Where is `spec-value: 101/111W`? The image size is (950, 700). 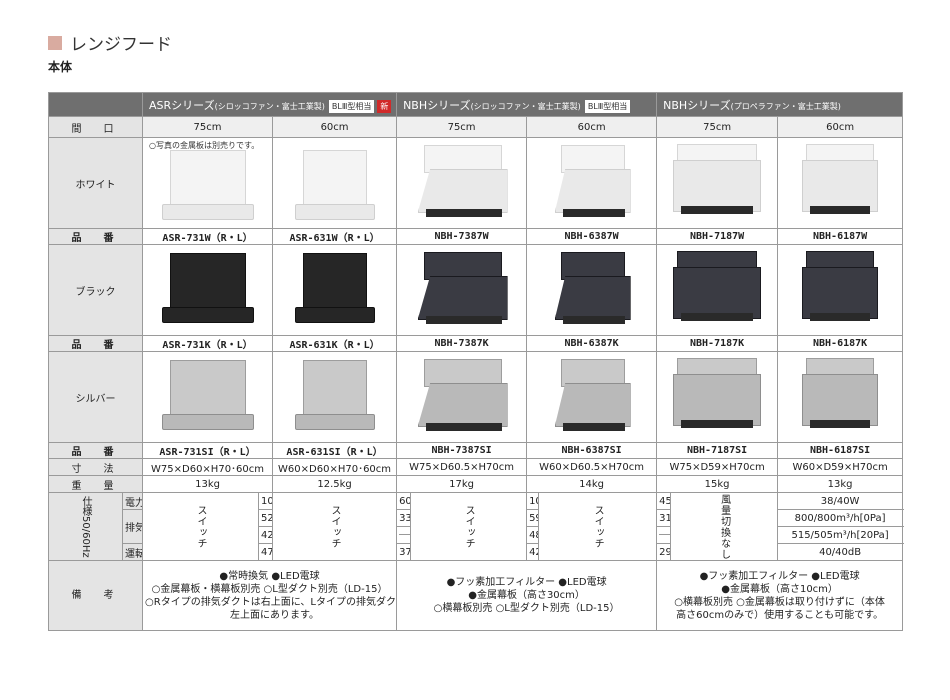
spec-value: 101/111W is located at coordinates (533, 501).